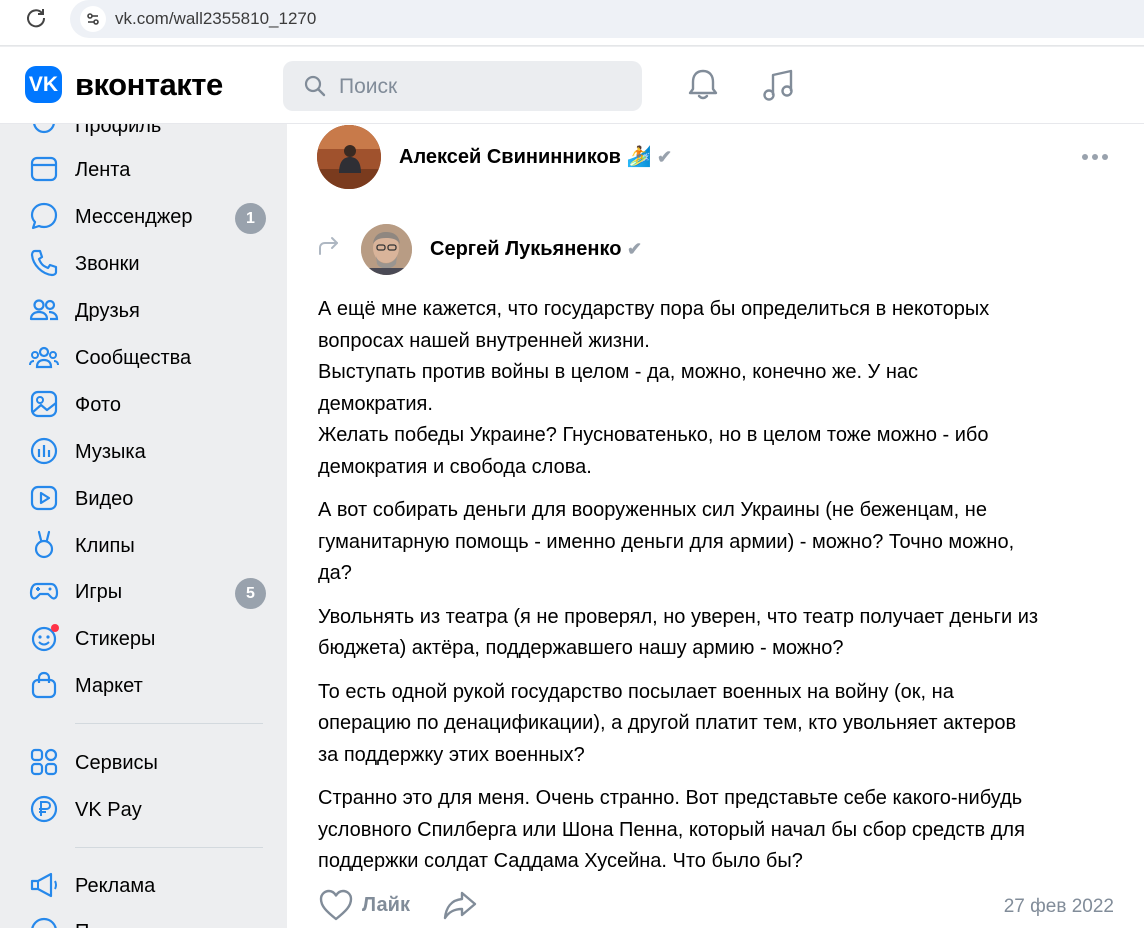 This screenshot has height=928, width=1144. What do you see at coordinates (108, 810) in the screenshot?
I see `sidebar-item-label: VK Pay` at bounding box center [108, 810].